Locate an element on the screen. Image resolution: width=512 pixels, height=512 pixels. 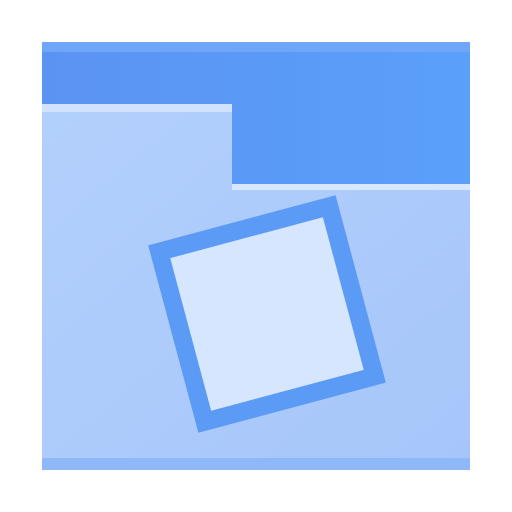
folder-bottom-strip is located at coordinates (256, 464).